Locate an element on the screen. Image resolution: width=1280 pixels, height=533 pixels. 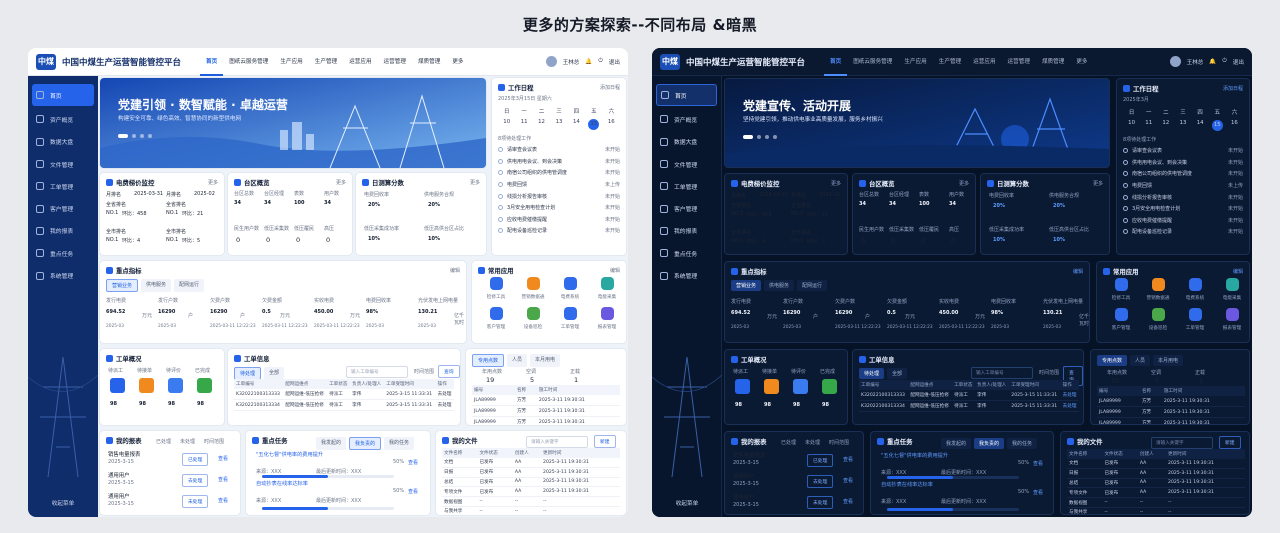
calendar-day: 11 is located at coordinates (523, 124).